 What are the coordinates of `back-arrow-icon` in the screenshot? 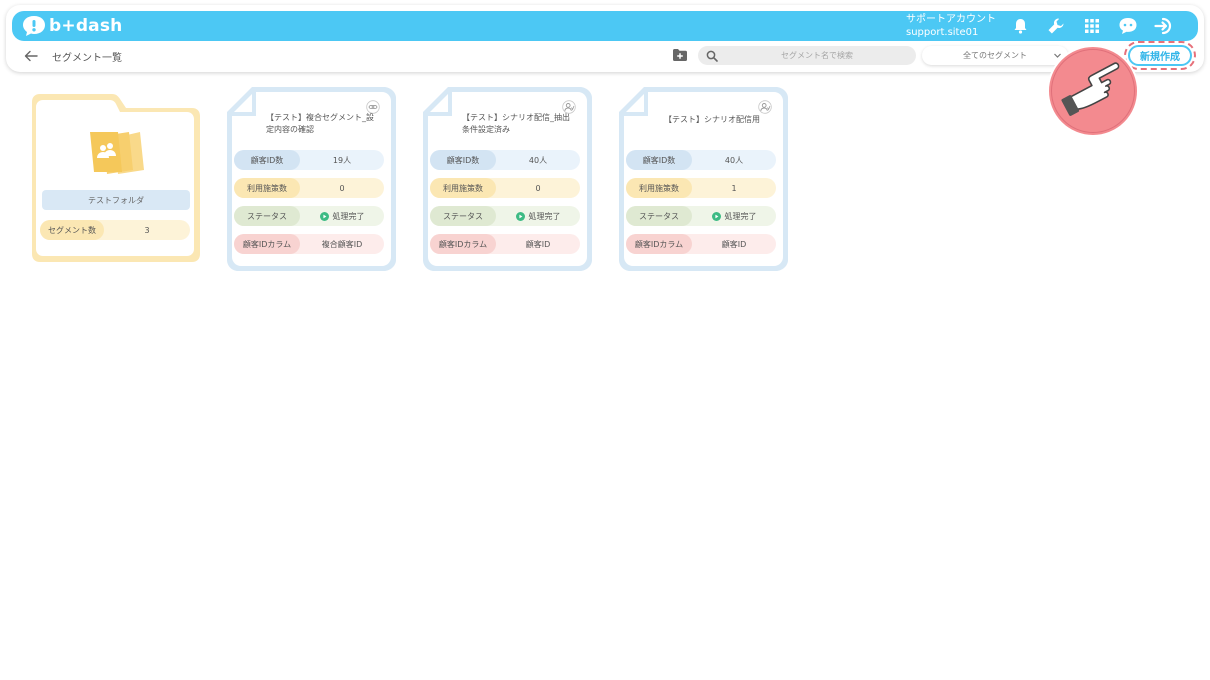 It's located at (31, 56).